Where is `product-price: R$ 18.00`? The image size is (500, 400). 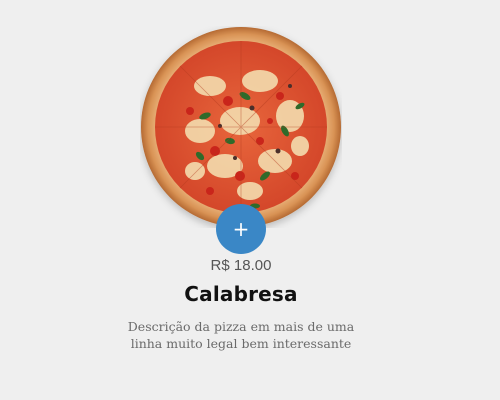 product-price: R$ 18.00 is located at coordinates (241, 265).